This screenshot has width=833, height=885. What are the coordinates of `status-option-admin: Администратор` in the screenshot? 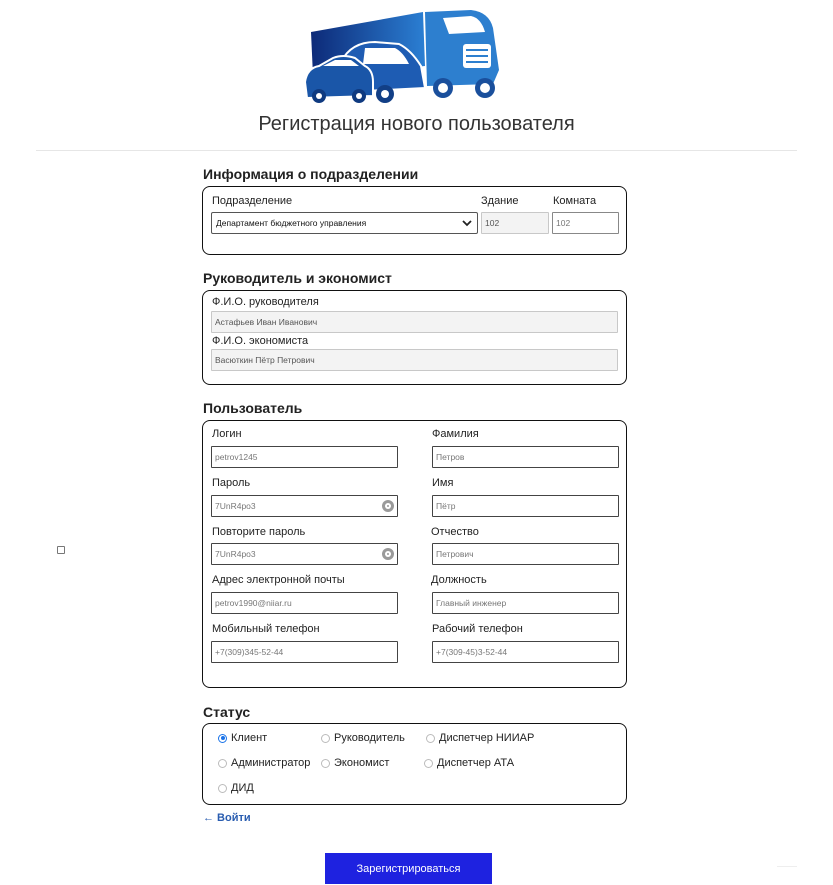 It's located at (264, 763).